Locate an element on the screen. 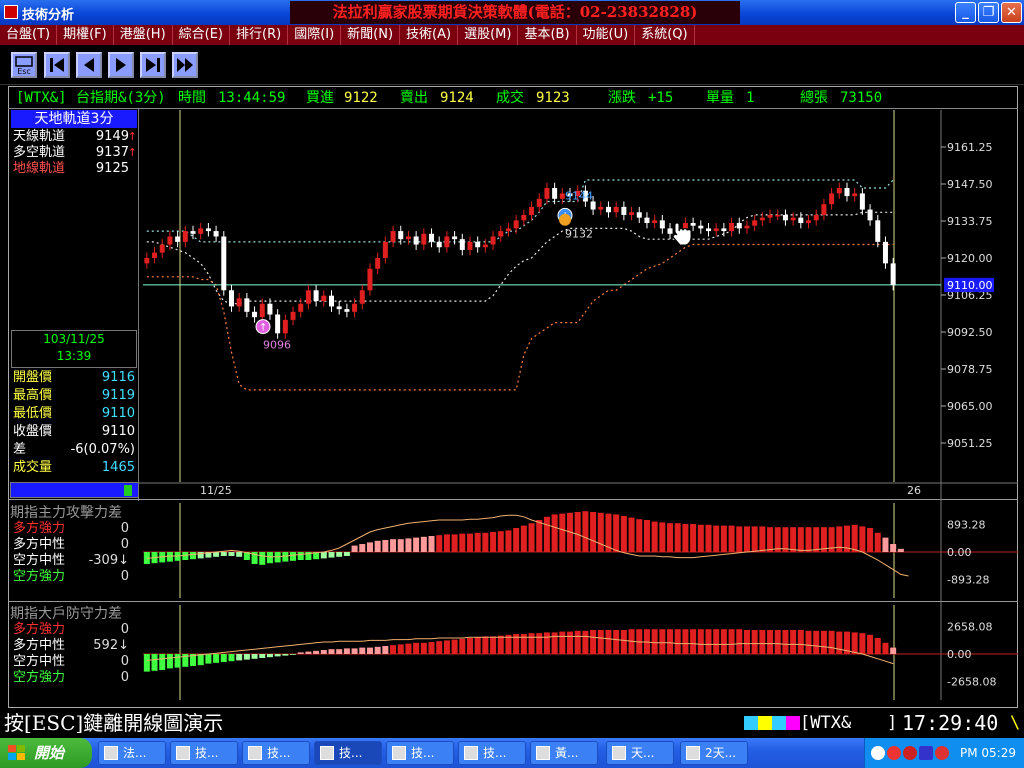 This screenshot has width=1024, height=768. skip-first-icon is located at coordinates (57, 65).